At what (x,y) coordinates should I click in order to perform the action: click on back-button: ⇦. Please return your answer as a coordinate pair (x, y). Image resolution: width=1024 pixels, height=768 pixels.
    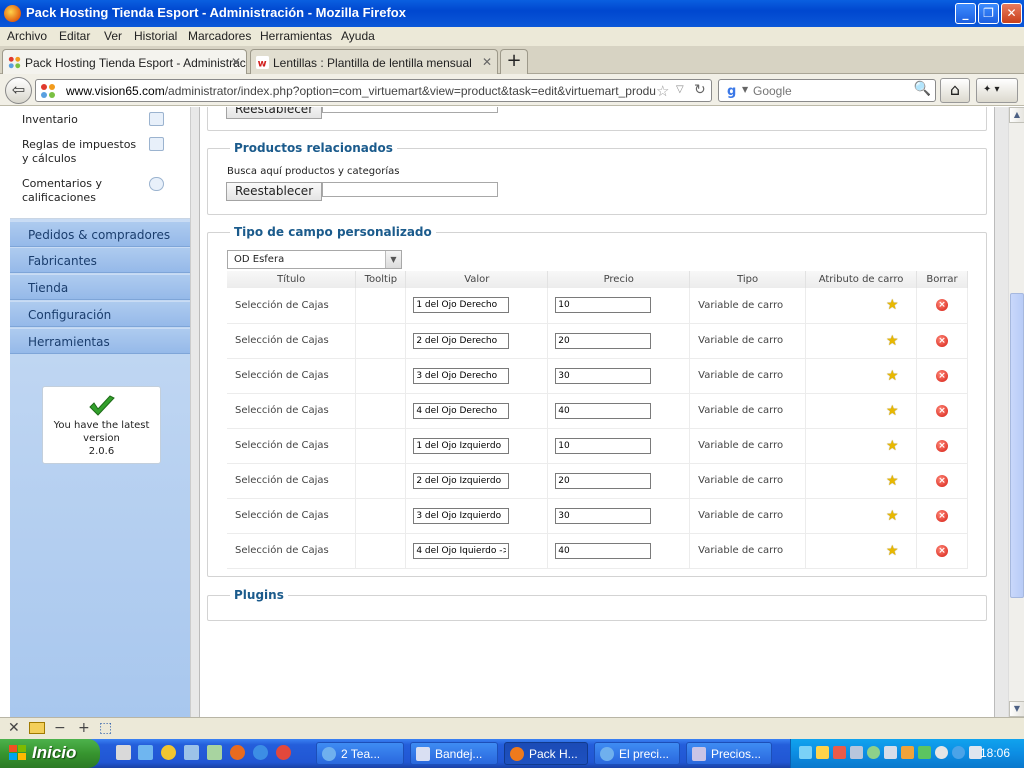
    Looking at the image, I should click on (18, 90).